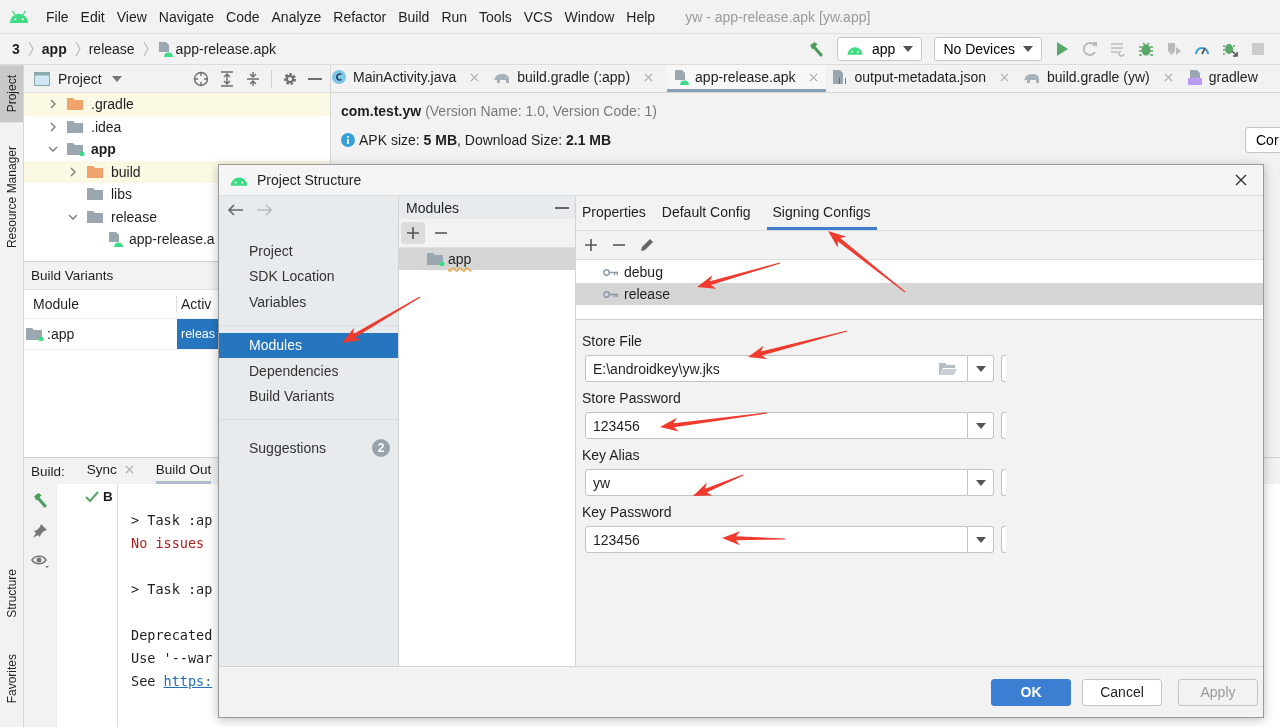 The width and height of the screenshot is (1280, 727). What do you see at coordinates (111, 49) in the screenshot?
I see `breadcrumb: release` at bounding box center [111, 49].